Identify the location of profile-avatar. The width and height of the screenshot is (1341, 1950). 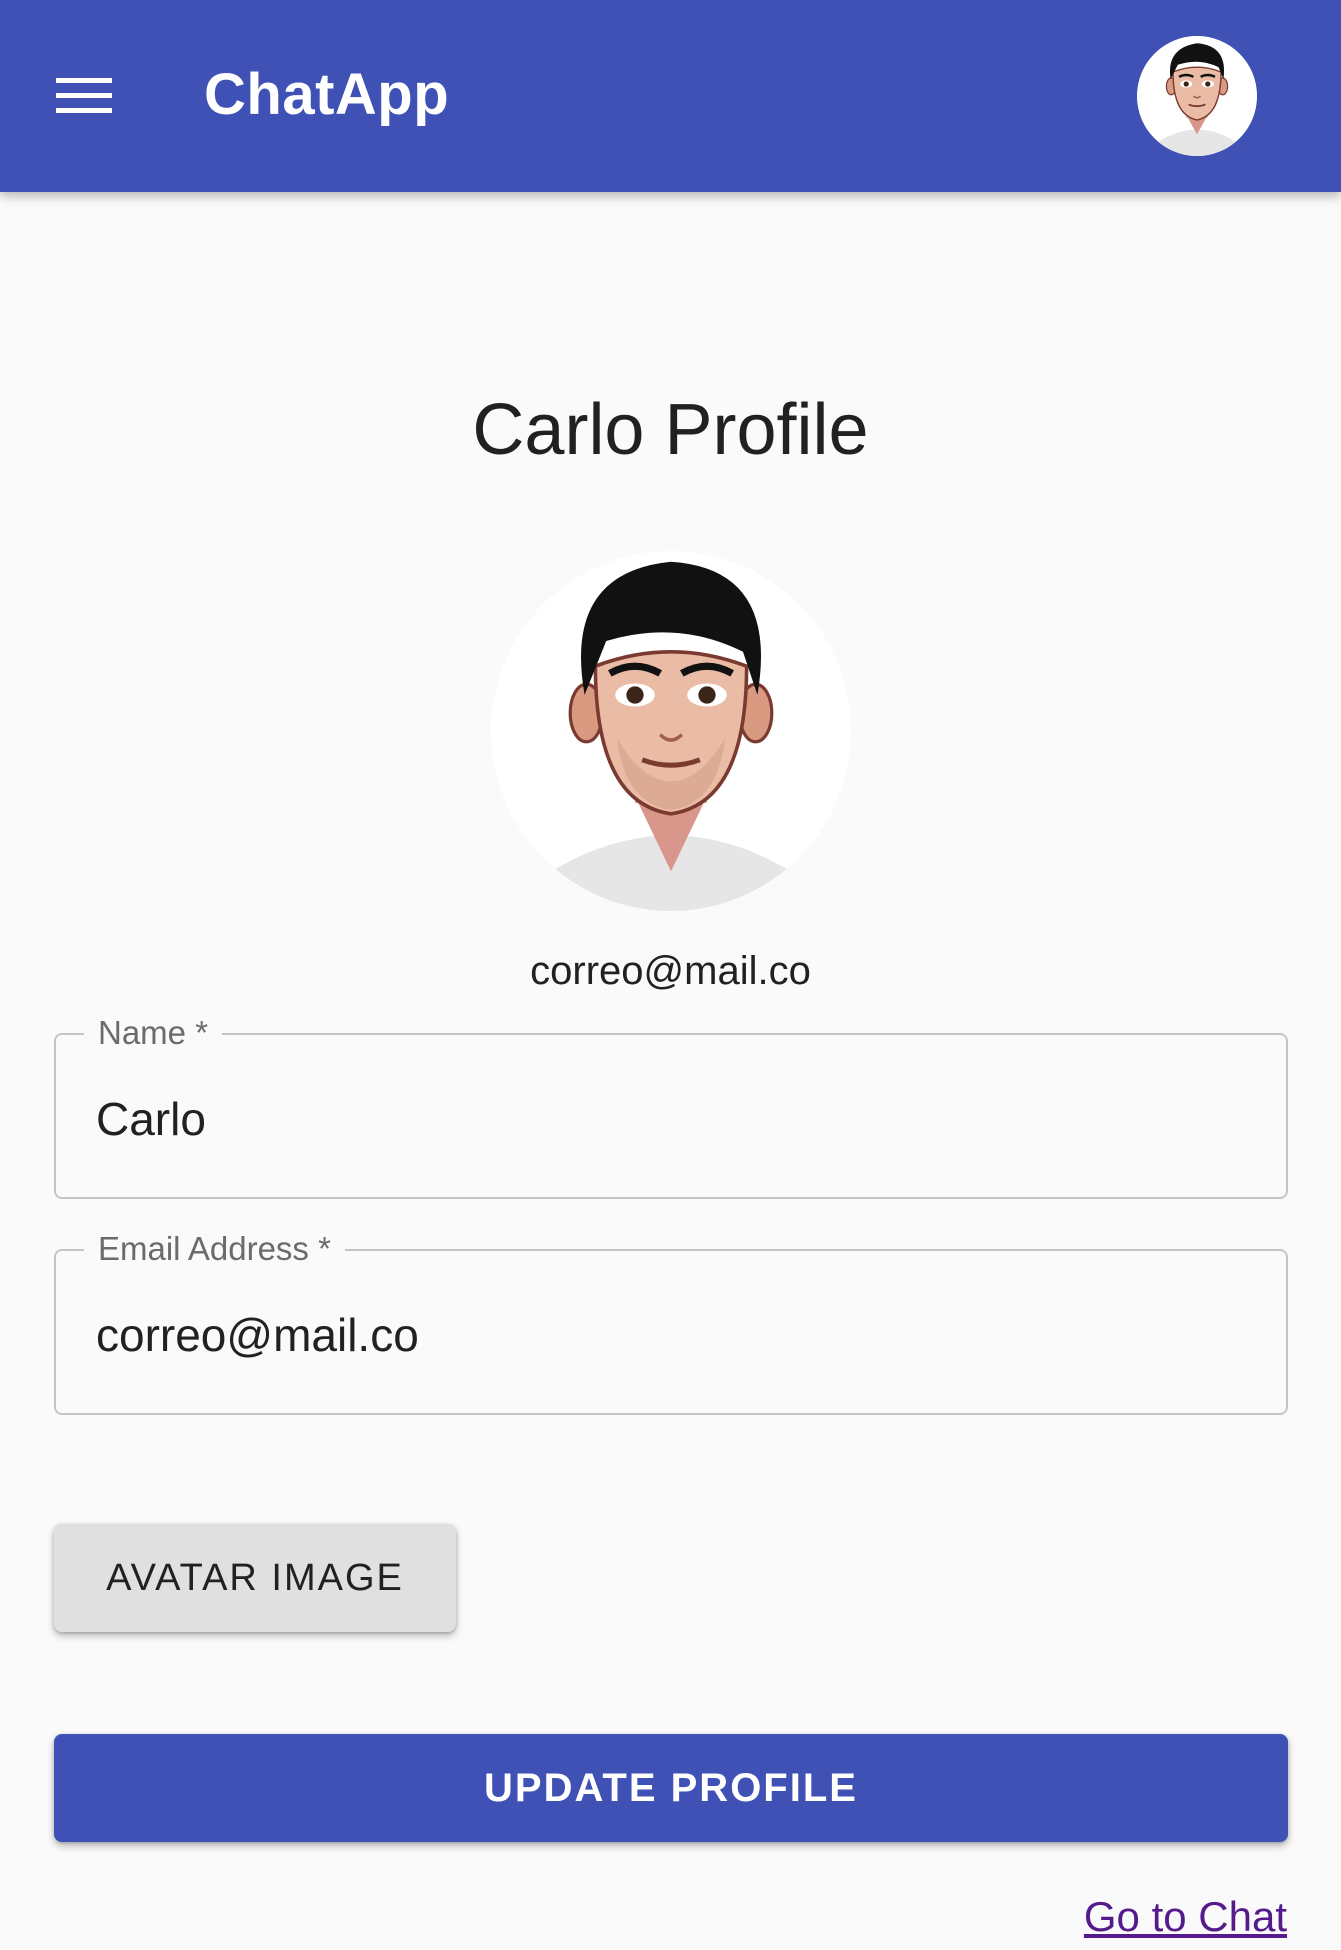
(671, 731).